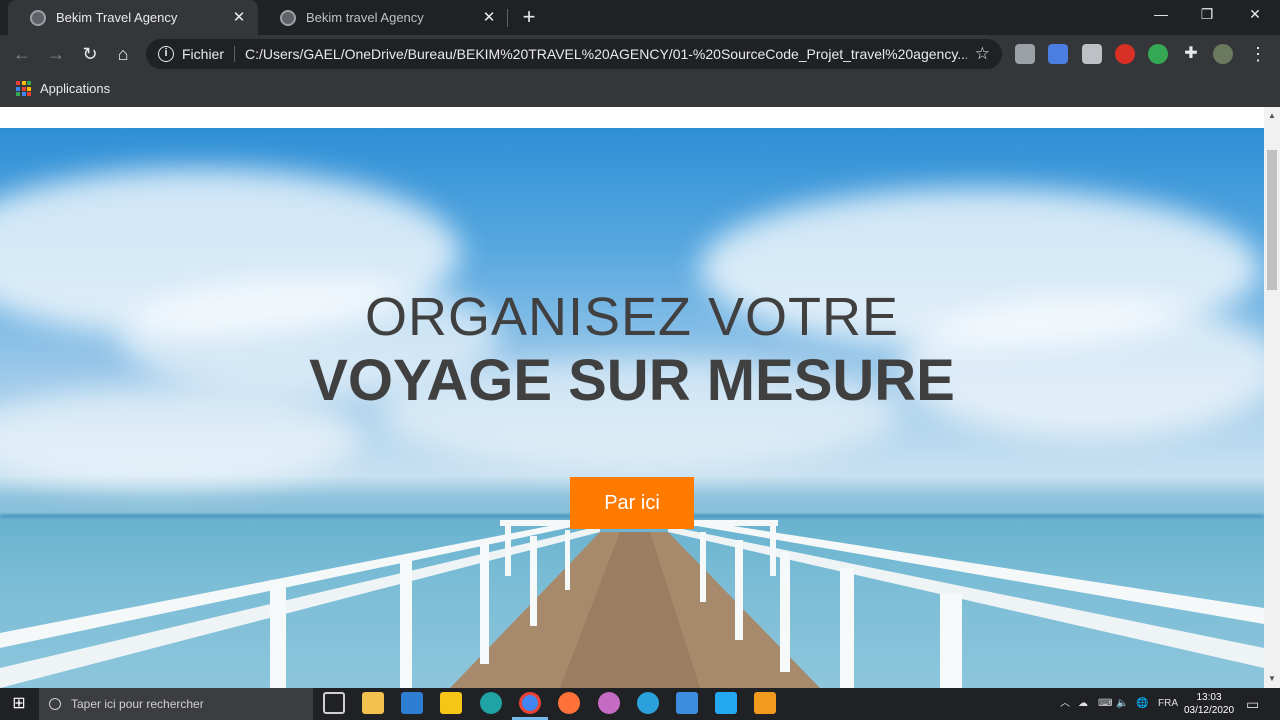  Describe the element at coordinates (365, 17) in the screenshot. I see `tab-title: Bekim travel Agency` at that location.